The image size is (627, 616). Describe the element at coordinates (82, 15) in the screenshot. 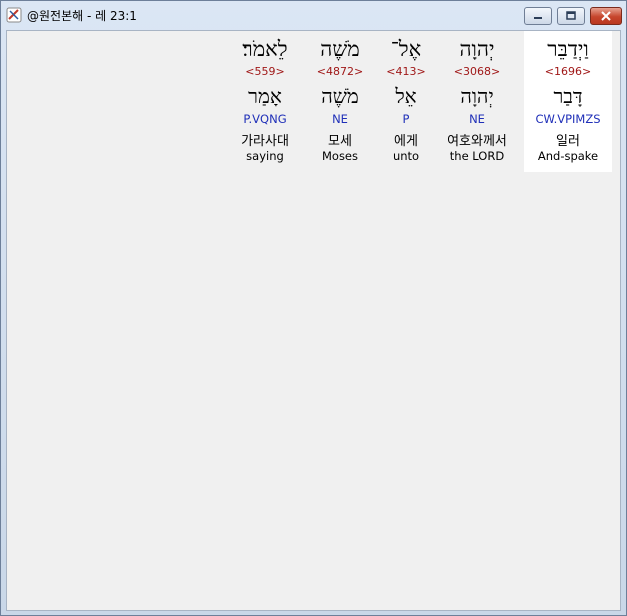

I see `window-title: @원전본해 - 레 23:1` at that location.